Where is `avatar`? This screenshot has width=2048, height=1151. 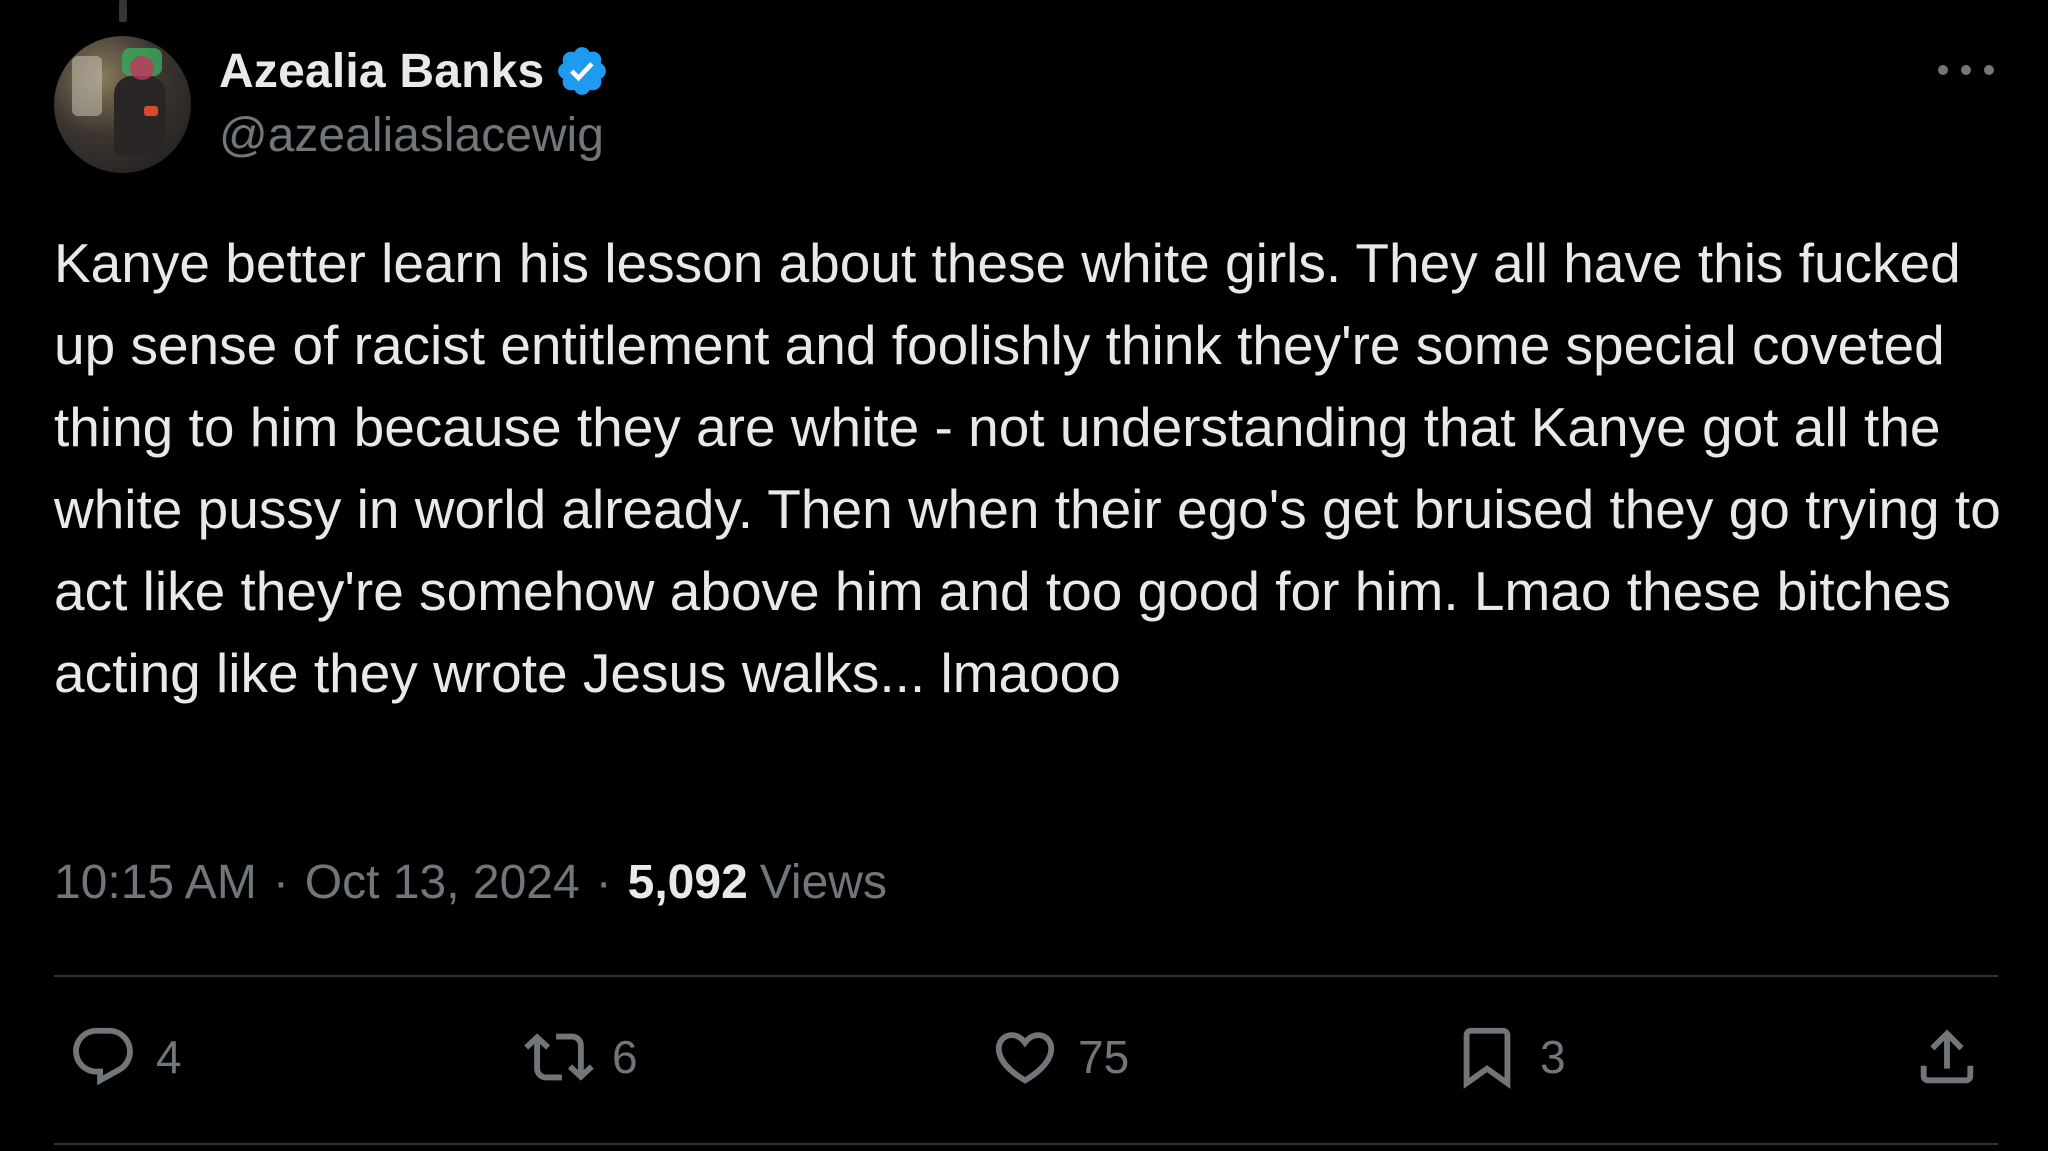 avatar is located at coordinates (122, 104).